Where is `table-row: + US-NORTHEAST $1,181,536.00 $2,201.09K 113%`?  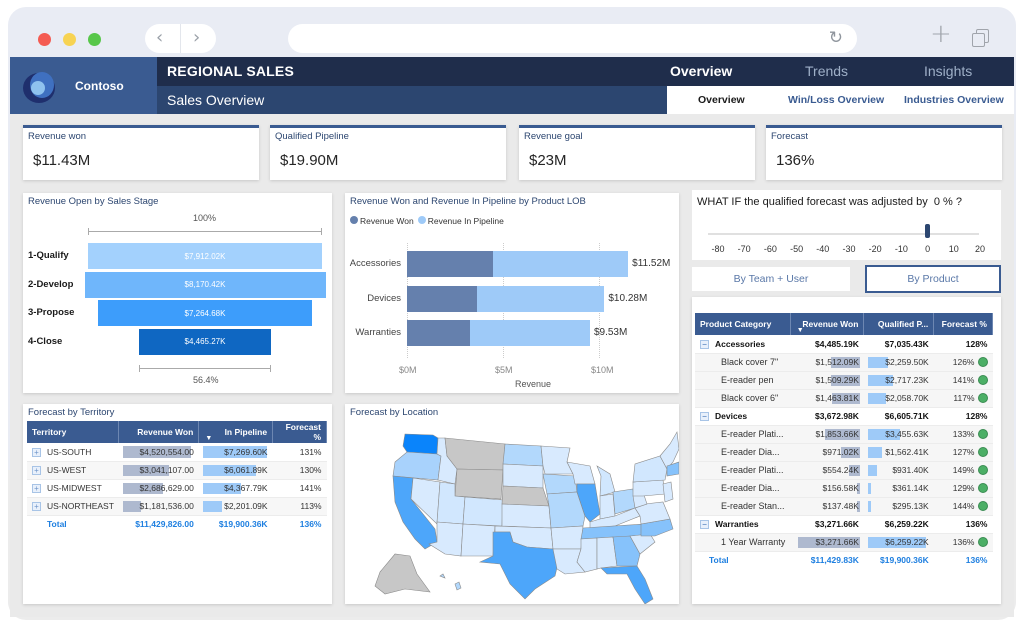
table-row: + US-NORTHEAST $1,181,536.00 $2,201.09K 113% is located at coordinates (177, 506).